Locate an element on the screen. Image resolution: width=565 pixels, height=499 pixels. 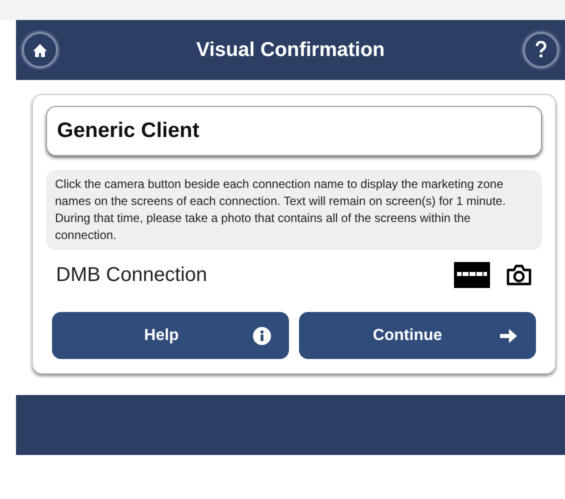
help-button is located at coordinates (540, 50).